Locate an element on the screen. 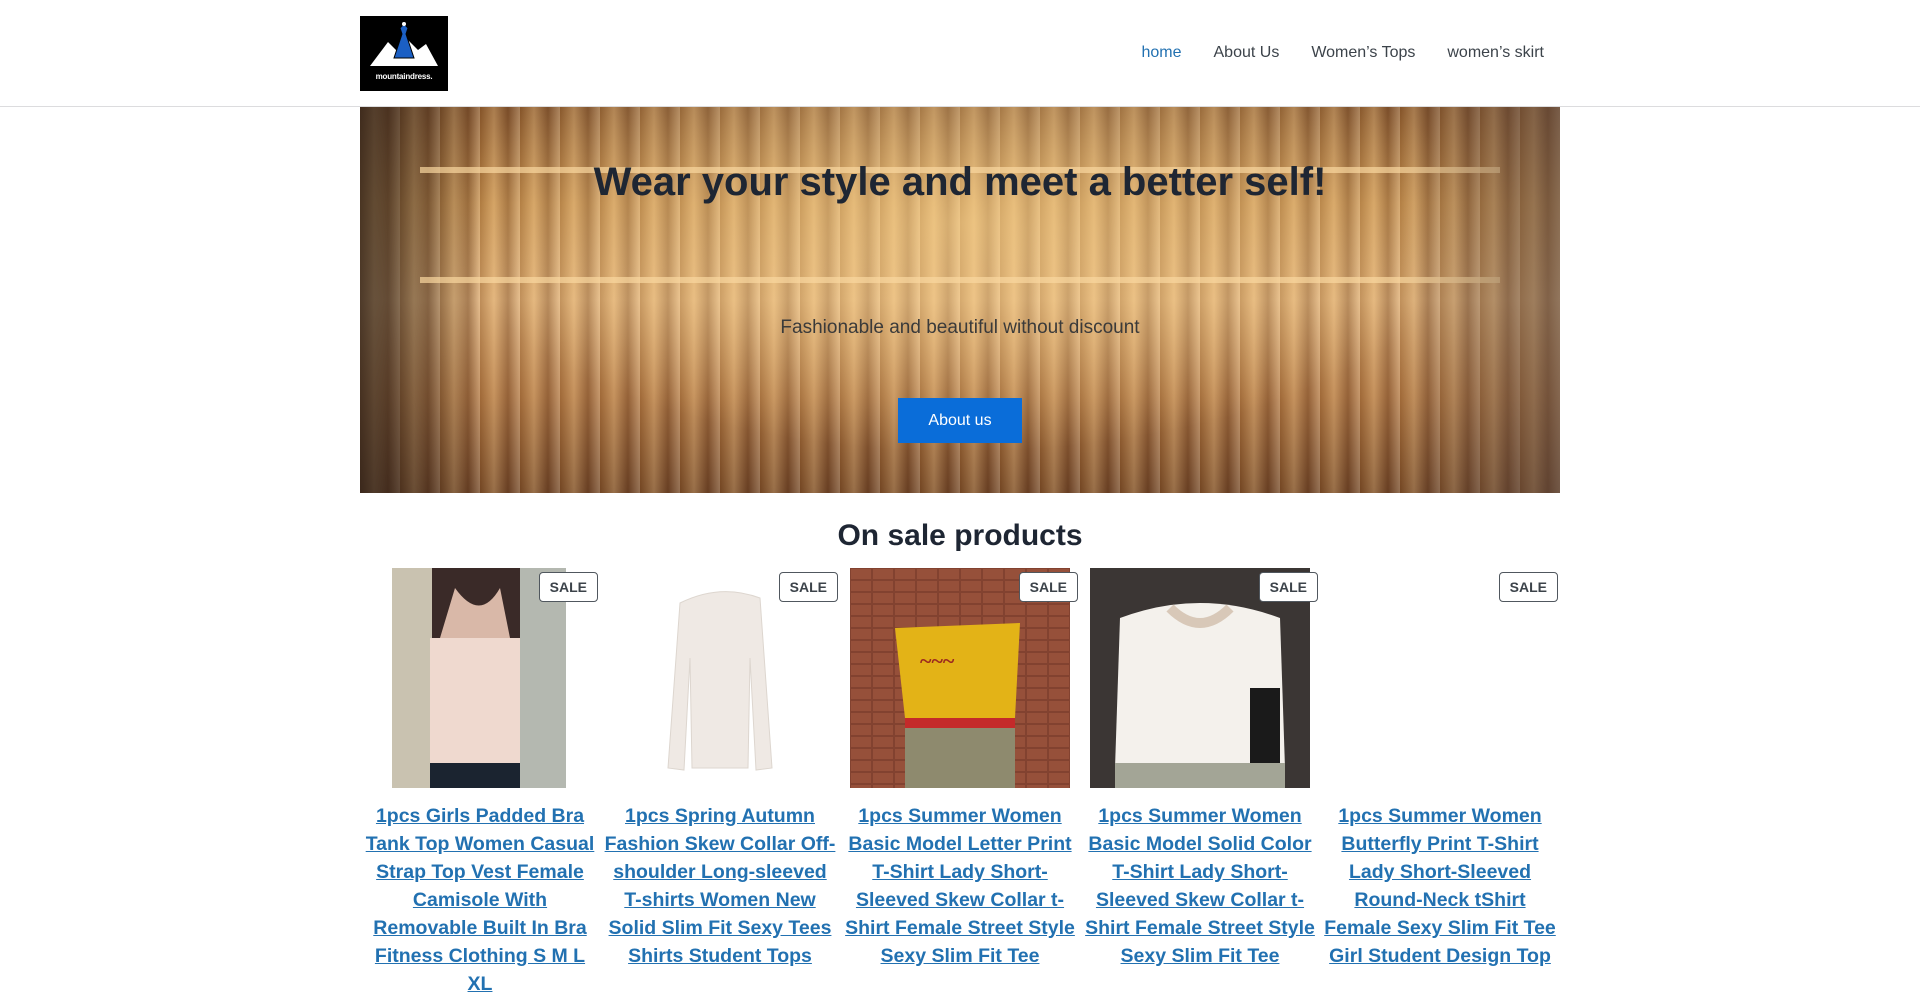  about-us-button: About us is located at coordinates (960, 420).